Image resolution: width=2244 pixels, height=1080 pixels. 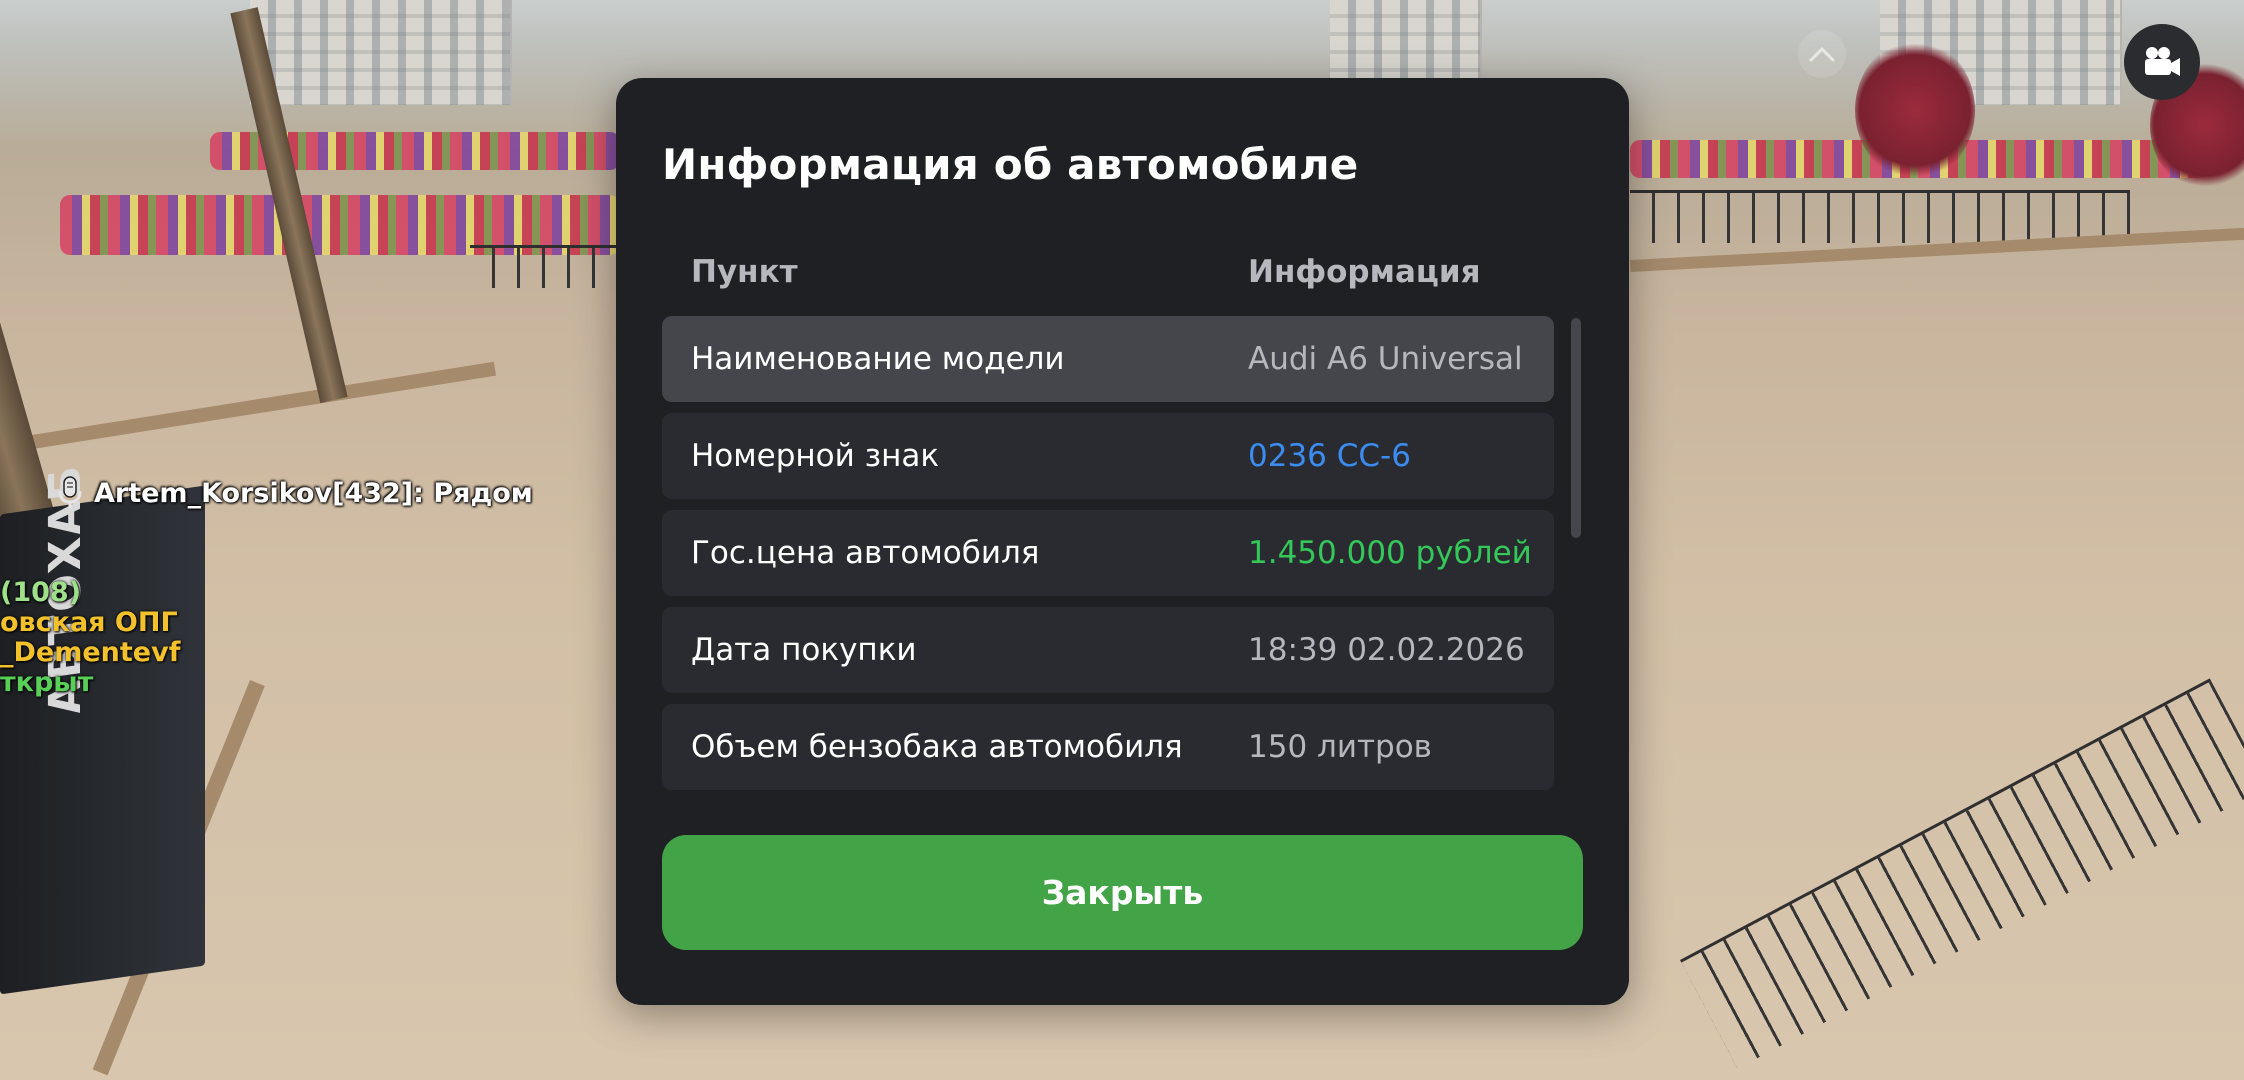 What do you see at coordinates (1915, 110) in the screenshot?
I see `red-tree` at bounding box center [1915, 110].